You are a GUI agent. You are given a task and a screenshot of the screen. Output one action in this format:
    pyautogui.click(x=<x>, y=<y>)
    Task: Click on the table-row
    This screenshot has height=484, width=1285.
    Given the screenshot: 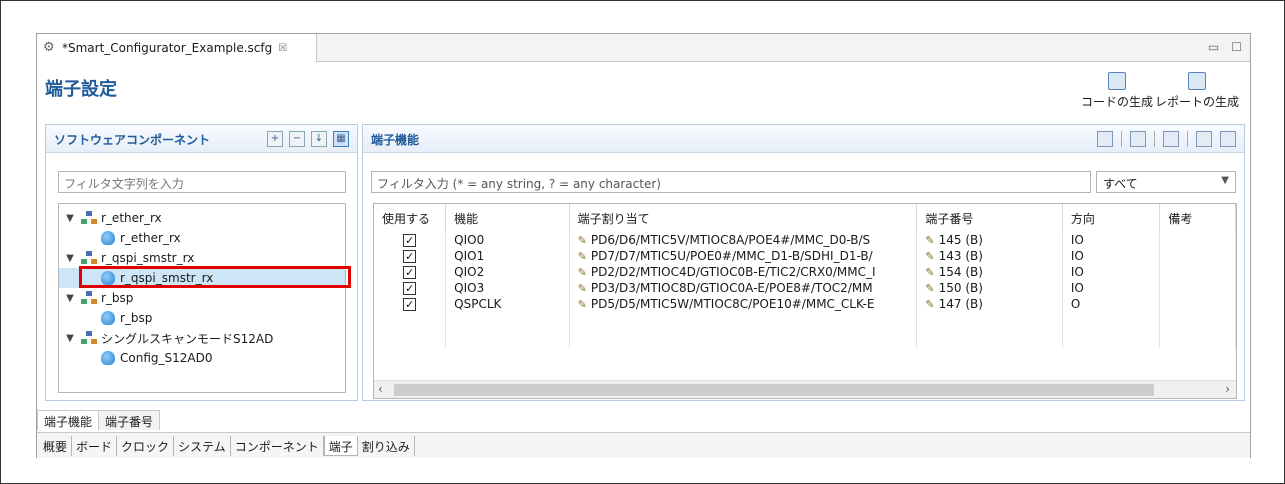 What is the action you would take?
    pyautogui.click(x=805, y=330)
    